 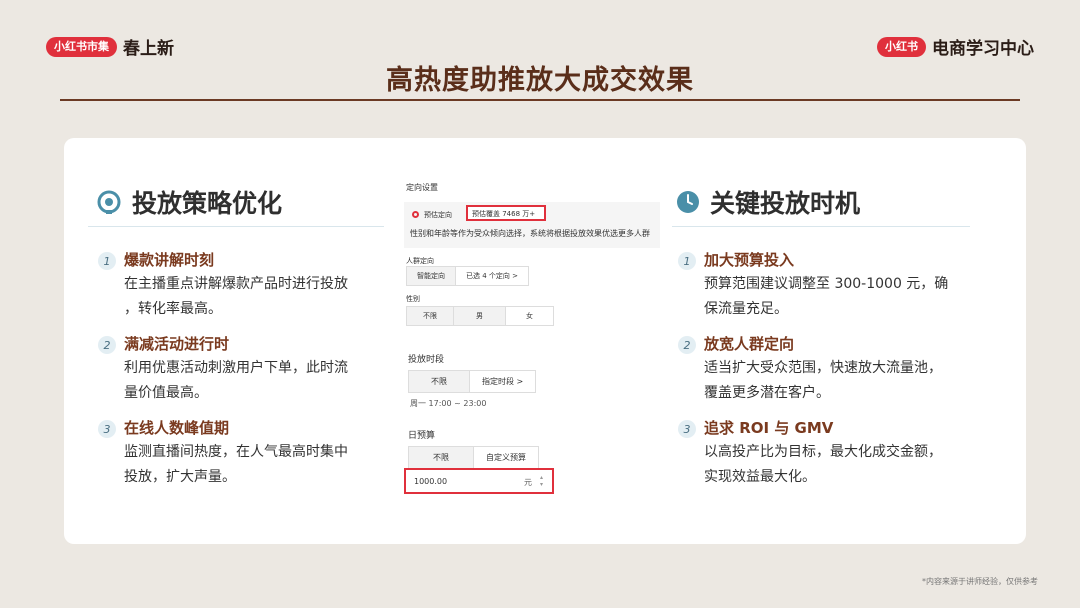 I want to click on item-desc-line: 预算范围建议调整至 300-1000 元，确, so click(x=826, y=284).